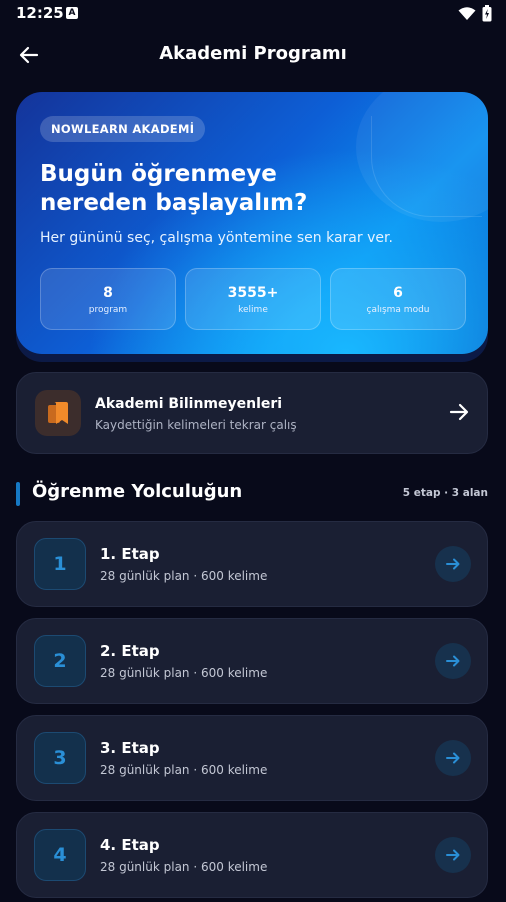  Describe the element at coordinates (130, 845) in the screenshot. I see `stage-title: 4. Etap` at that location.